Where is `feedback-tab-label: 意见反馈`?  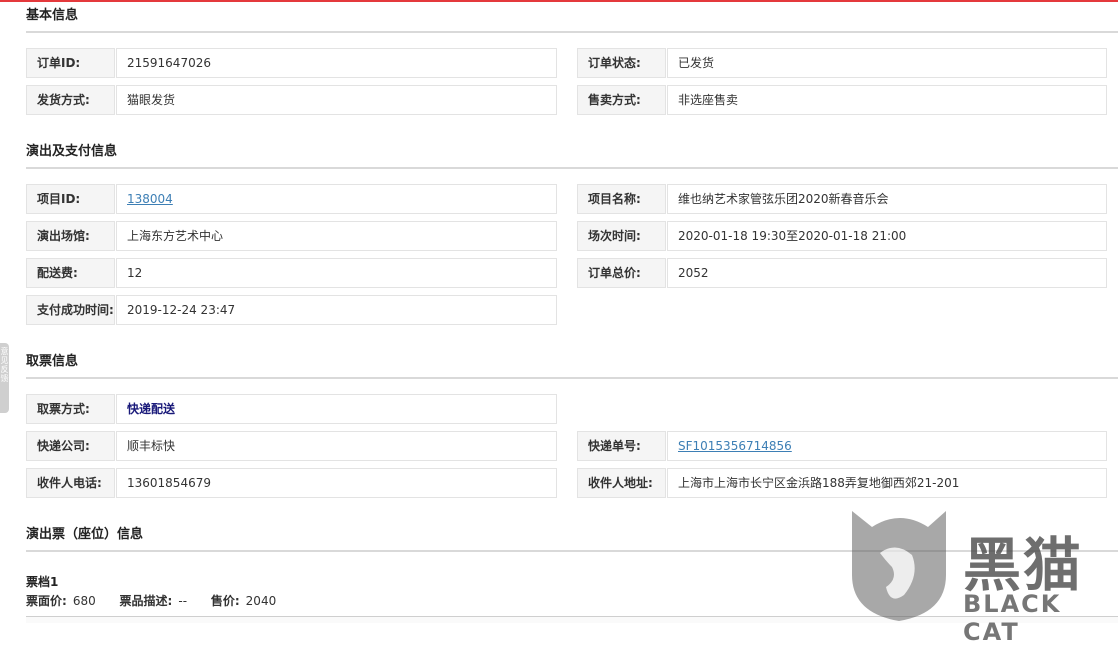
feedback-tab-label: 意见反馈 is located at coordinates (4, 365).